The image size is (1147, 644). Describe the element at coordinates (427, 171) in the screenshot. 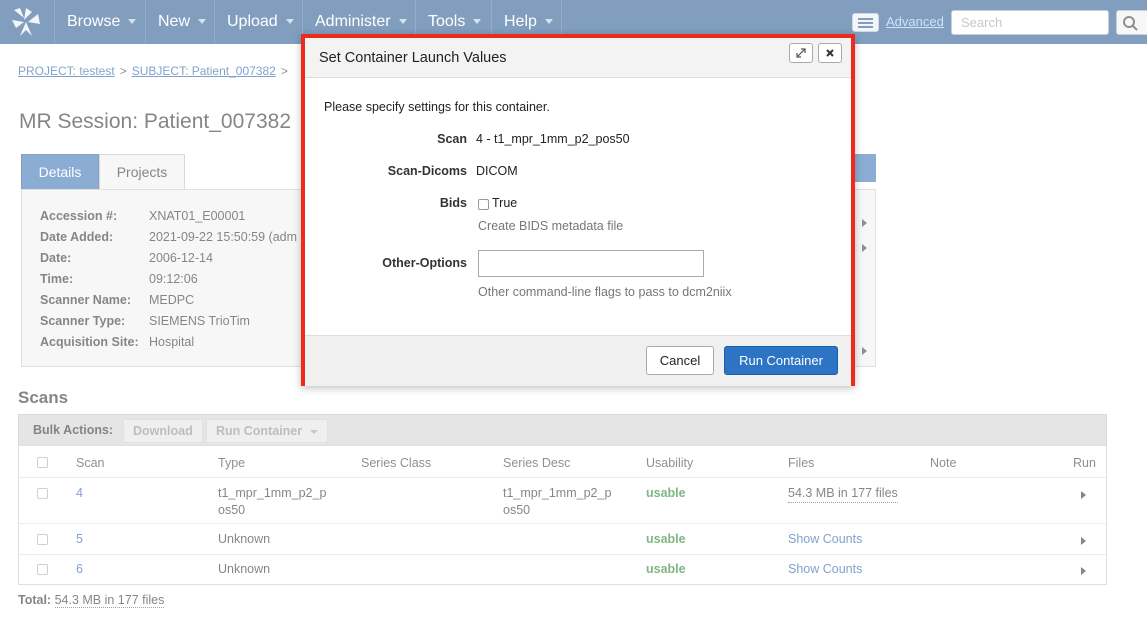

I see `scan-dicoms-label: Scan-Dicoms` at that location.